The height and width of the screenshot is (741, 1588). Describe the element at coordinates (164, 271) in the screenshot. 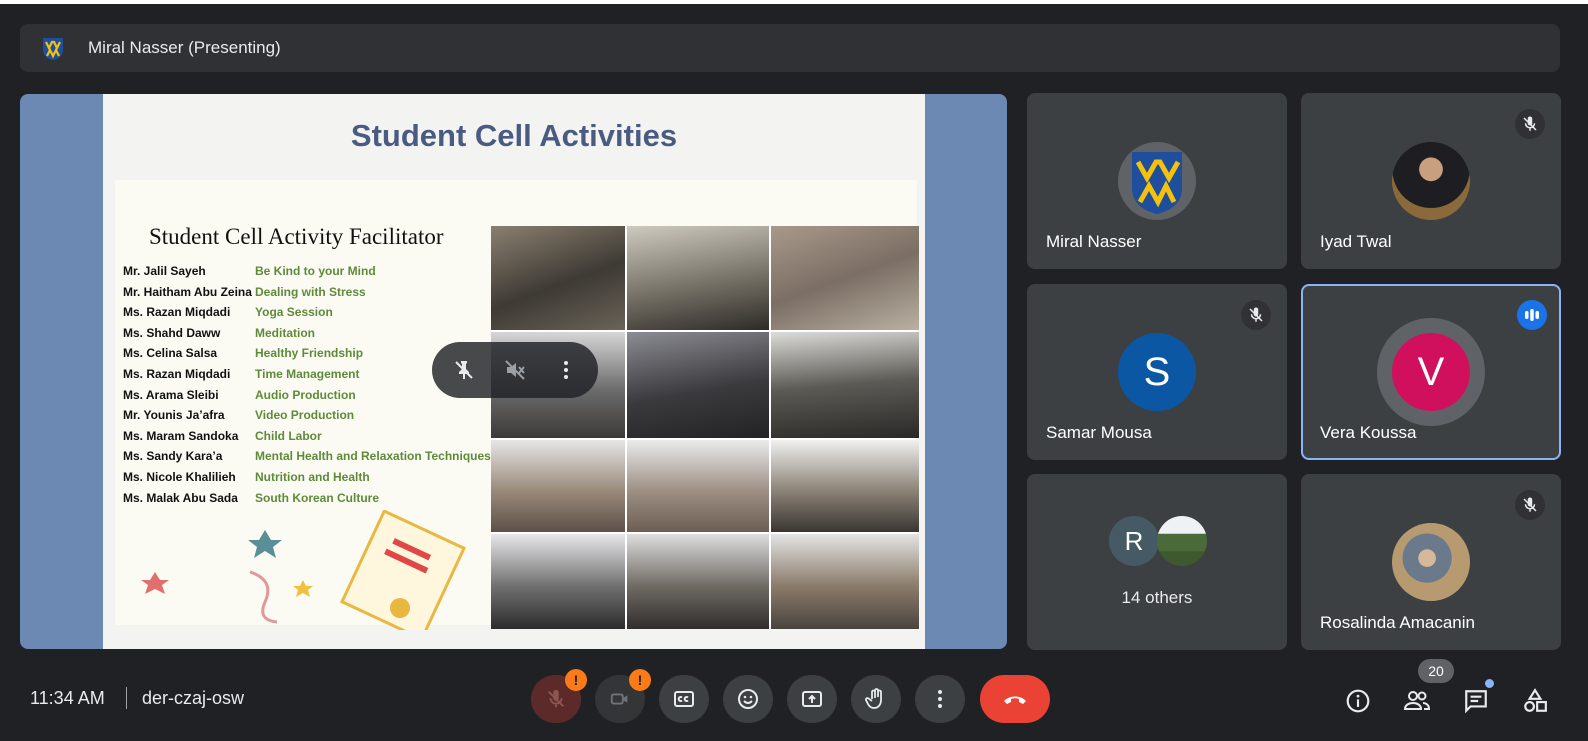

I see `facilitator-name: Mr. Jalil Sayeh` at that location.